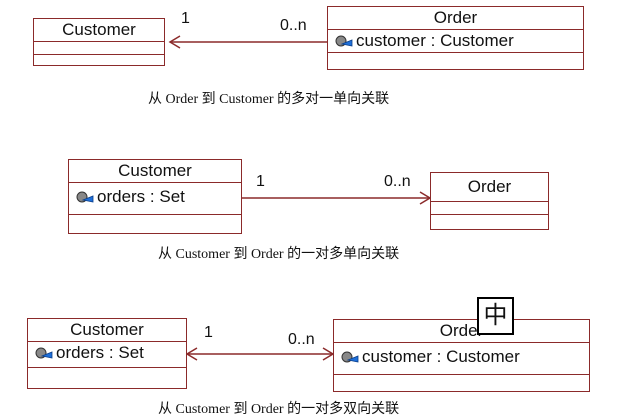 The width and height of the screenshot is (618, 418). I want to click on customer-class-3: Customer orders : Set, so click(107, 353).